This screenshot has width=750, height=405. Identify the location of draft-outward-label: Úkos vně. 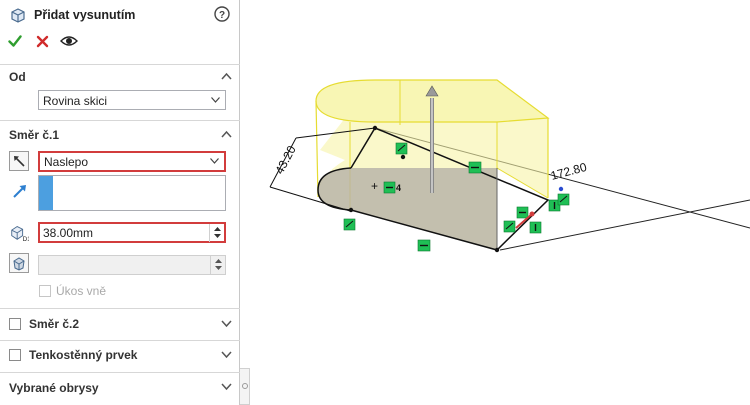
(81, 291).